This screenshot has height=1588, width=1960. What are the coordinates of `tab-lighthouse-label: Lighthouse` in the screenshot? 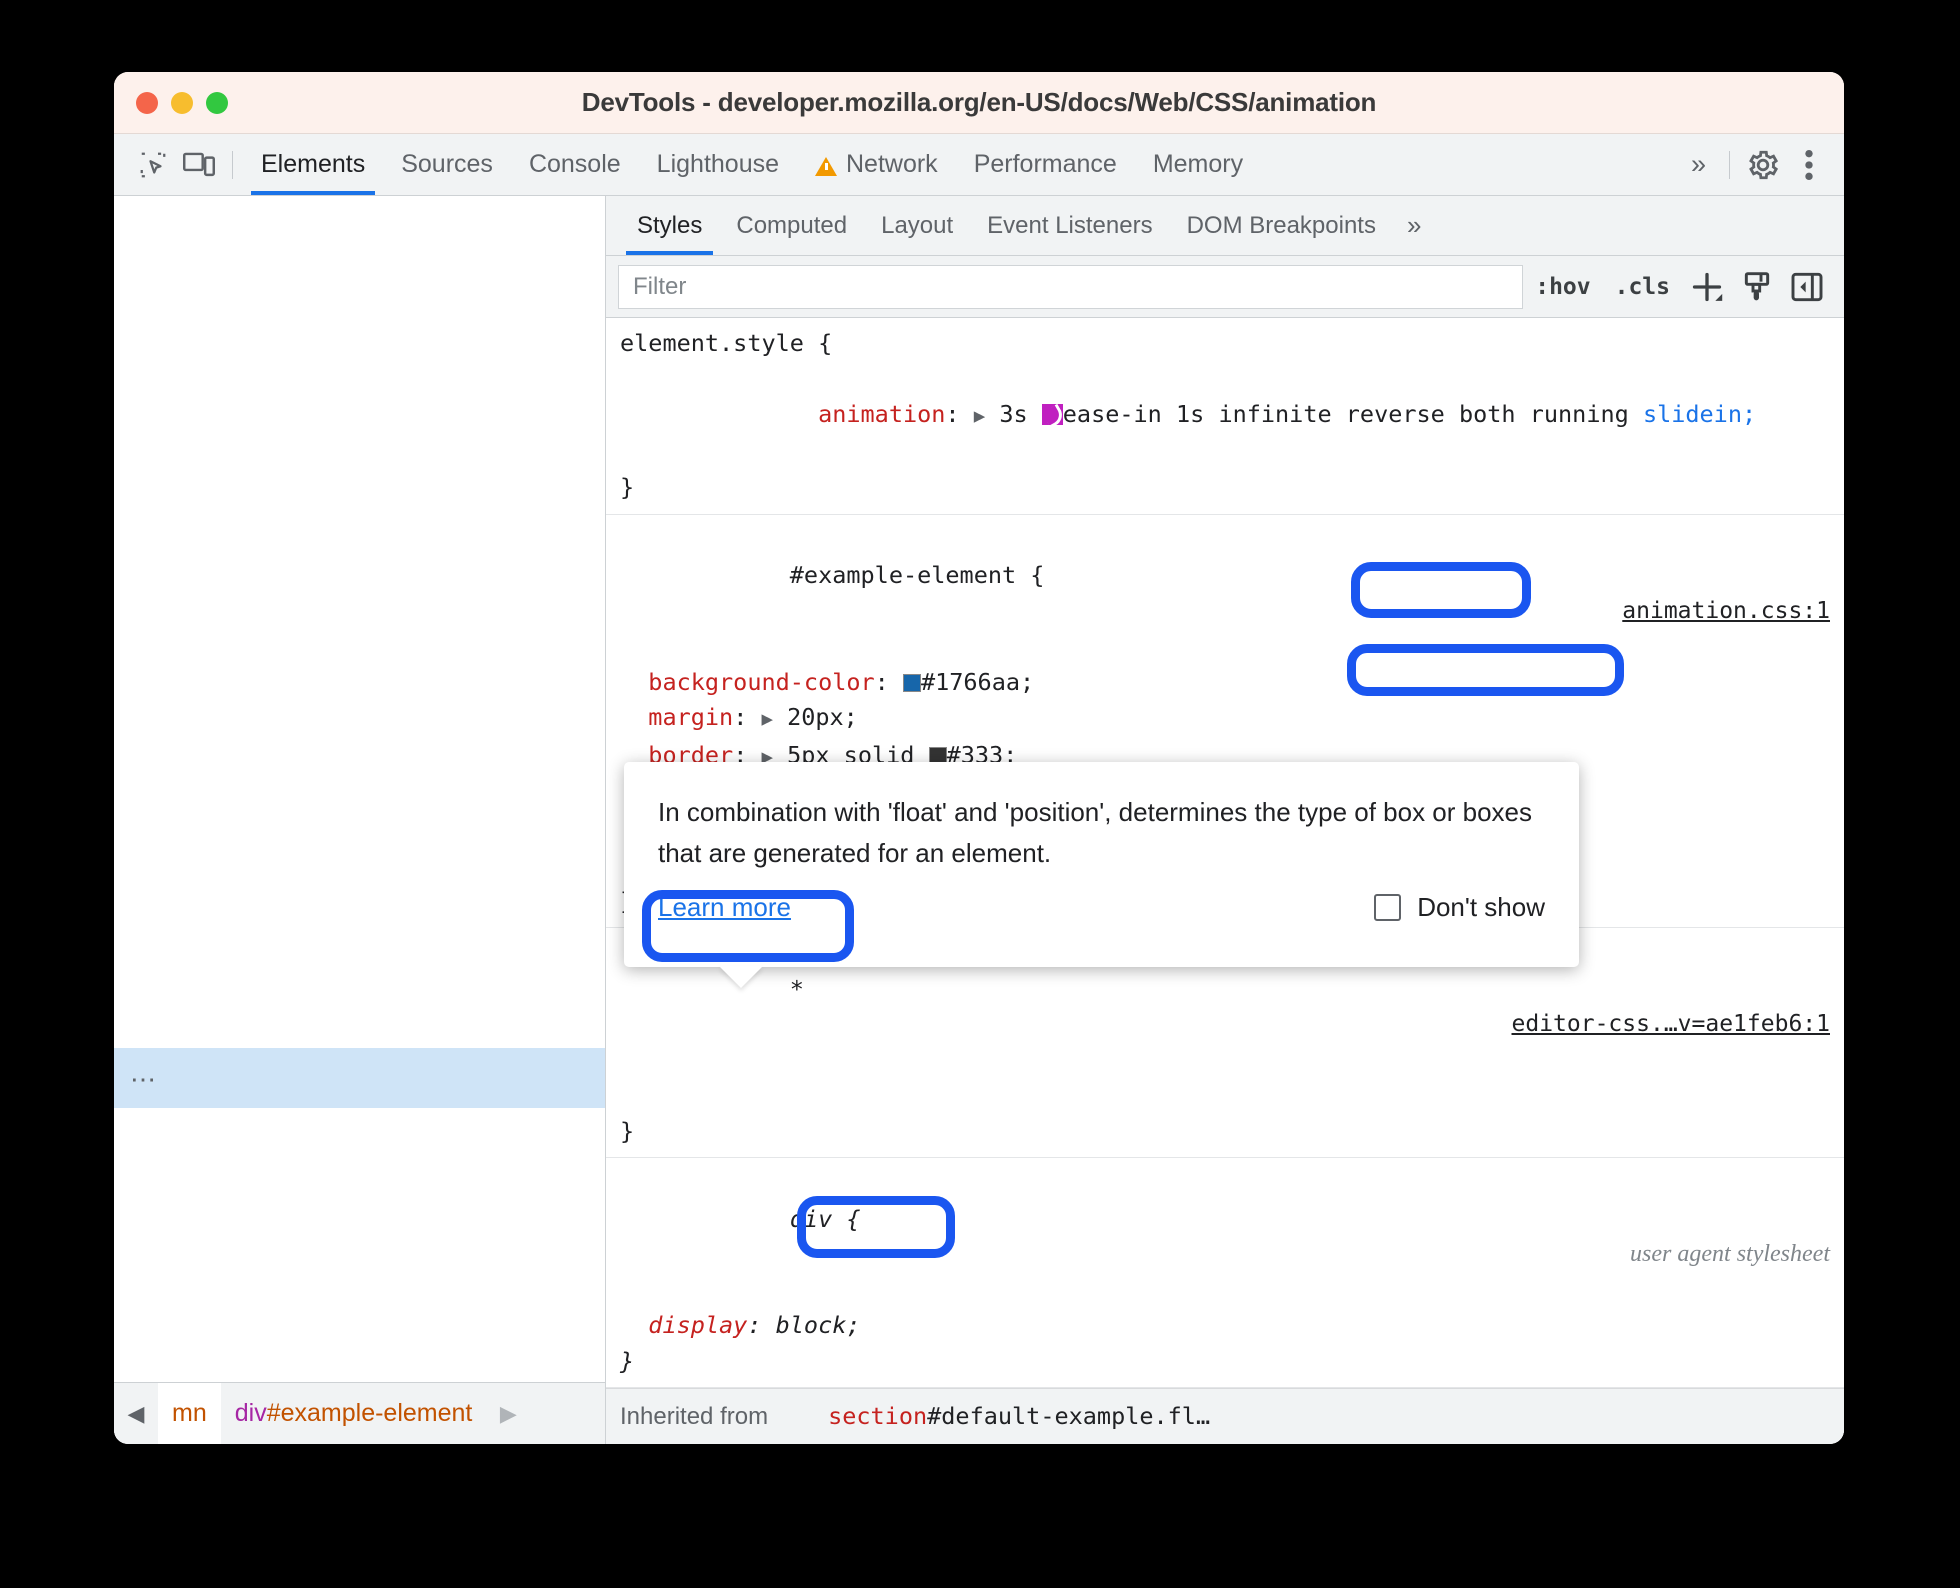 It's located at (717, 164).